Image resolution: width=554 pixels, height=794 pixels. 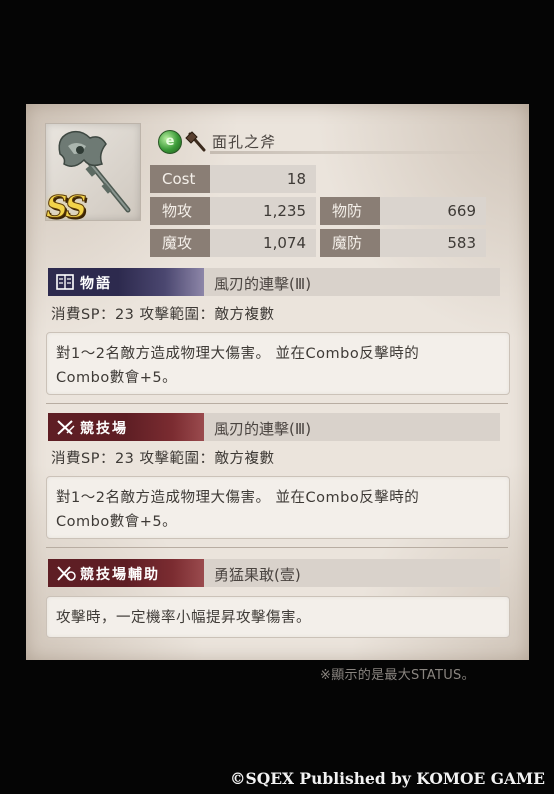 What do you see at coordinates (117, 378) in the screenshot?
I see `story-desc-line2: Combo數會+5。` at bounding box center [117, 378].